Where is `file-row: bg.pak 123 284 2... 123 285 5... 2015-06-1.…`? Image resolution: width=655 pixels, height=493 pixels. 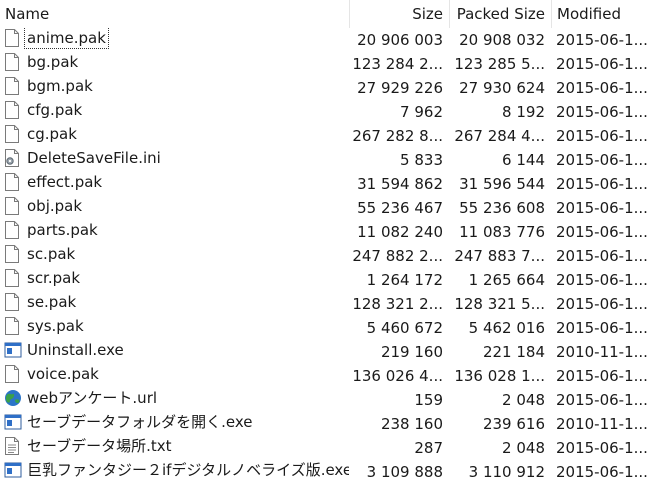
file-row: bg.pak 123 284 2... 123 285 5... 2015-06-1.… is located at coordinates (327, 64).